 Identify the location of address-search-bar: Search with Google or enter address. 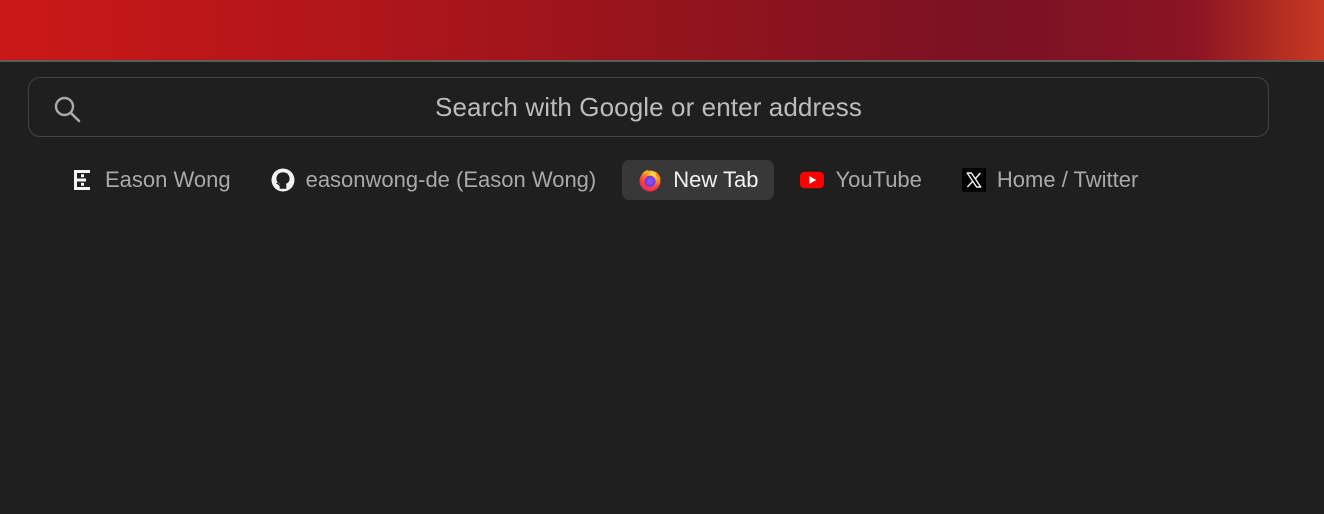
(648, 107).